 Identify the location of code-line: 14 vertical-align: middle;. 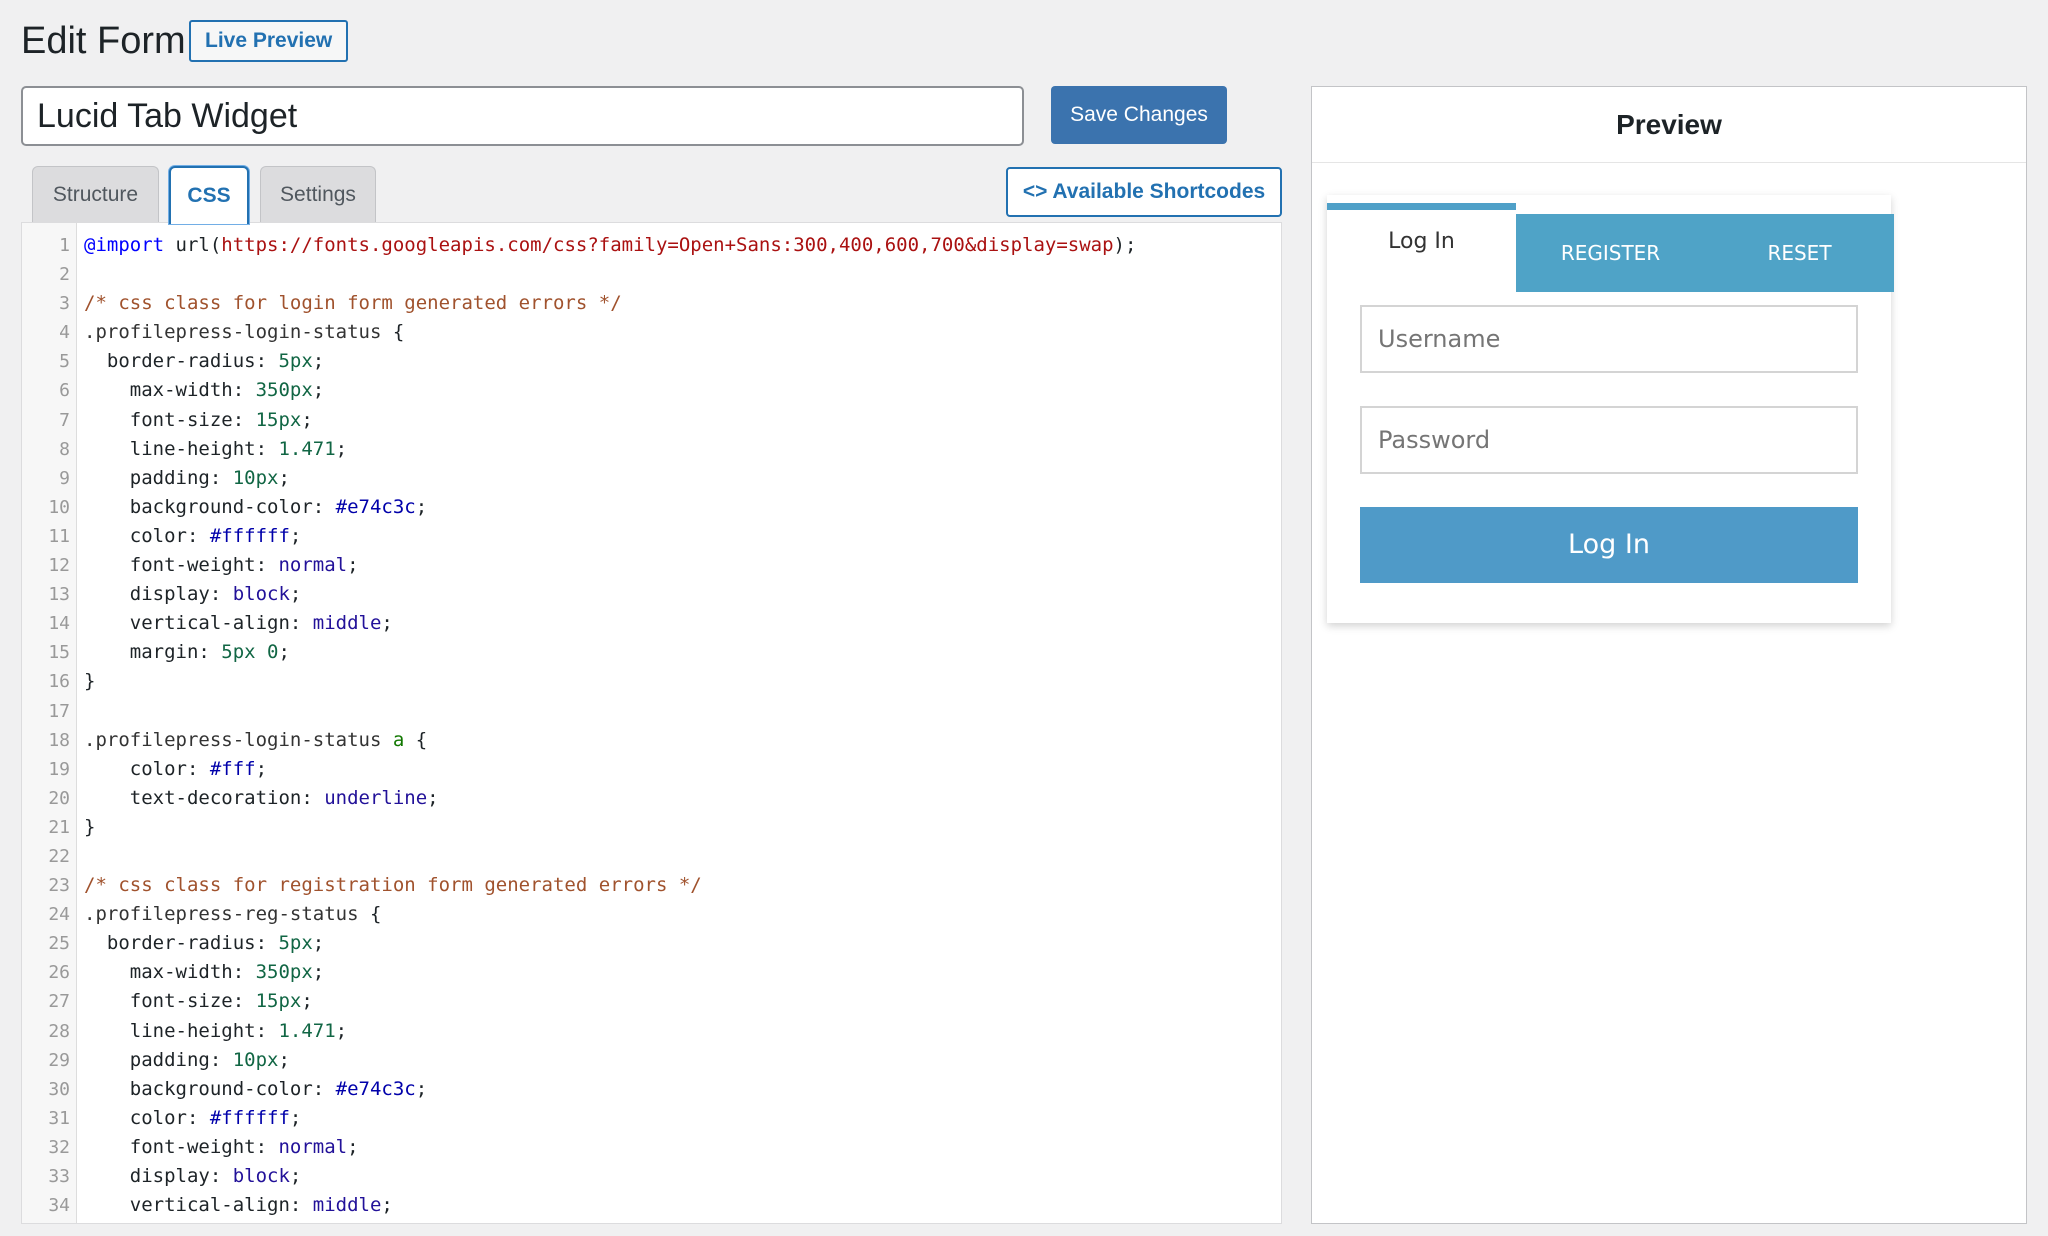
(651, 623).